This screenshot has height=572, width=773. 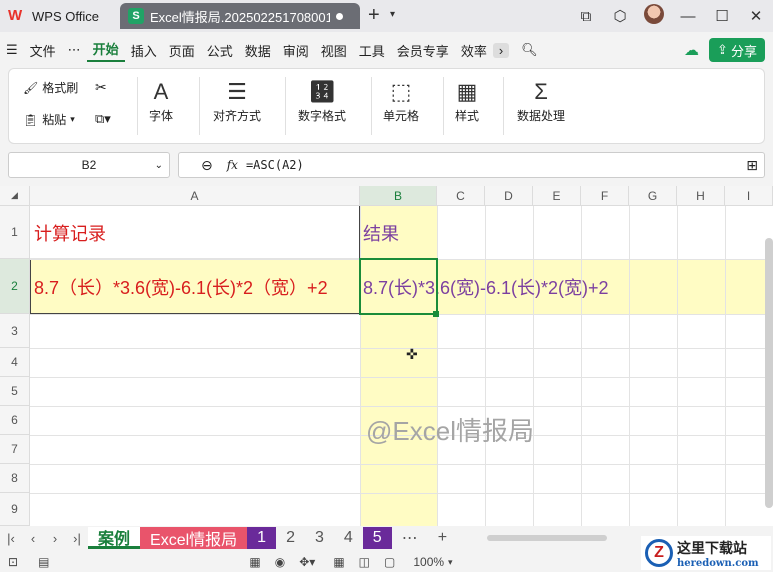 I want to click on cut-icon: ✂, so click(x=101, y=87).